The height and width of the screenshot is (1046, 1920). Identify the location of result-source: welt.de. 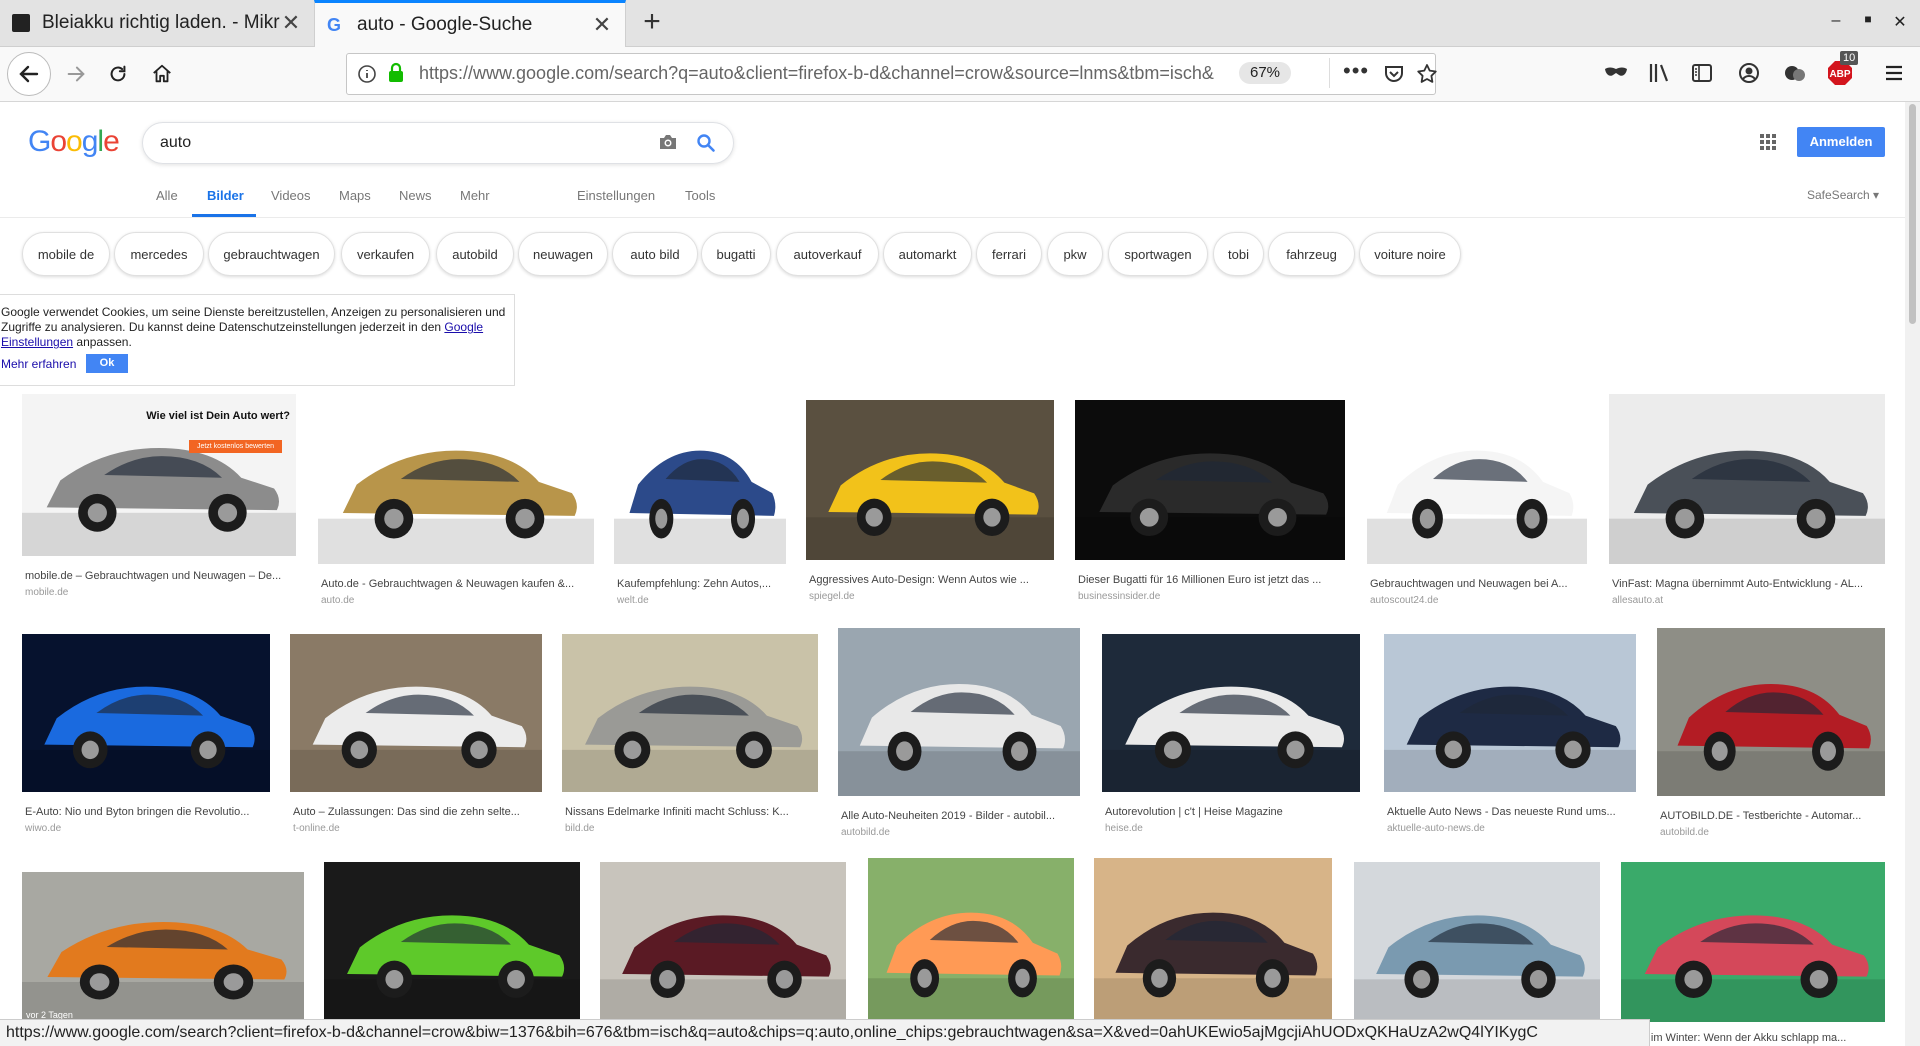
(633, 600).